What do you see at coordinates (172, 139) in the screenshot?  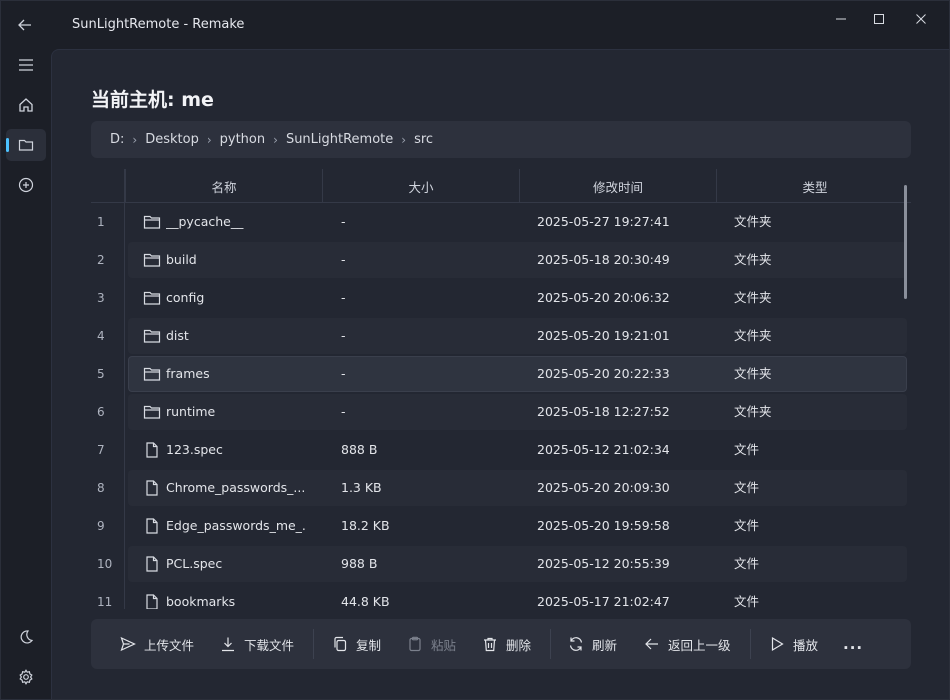 I see `breadcrumb-item: Desktop` at bounding box center [172, 139].